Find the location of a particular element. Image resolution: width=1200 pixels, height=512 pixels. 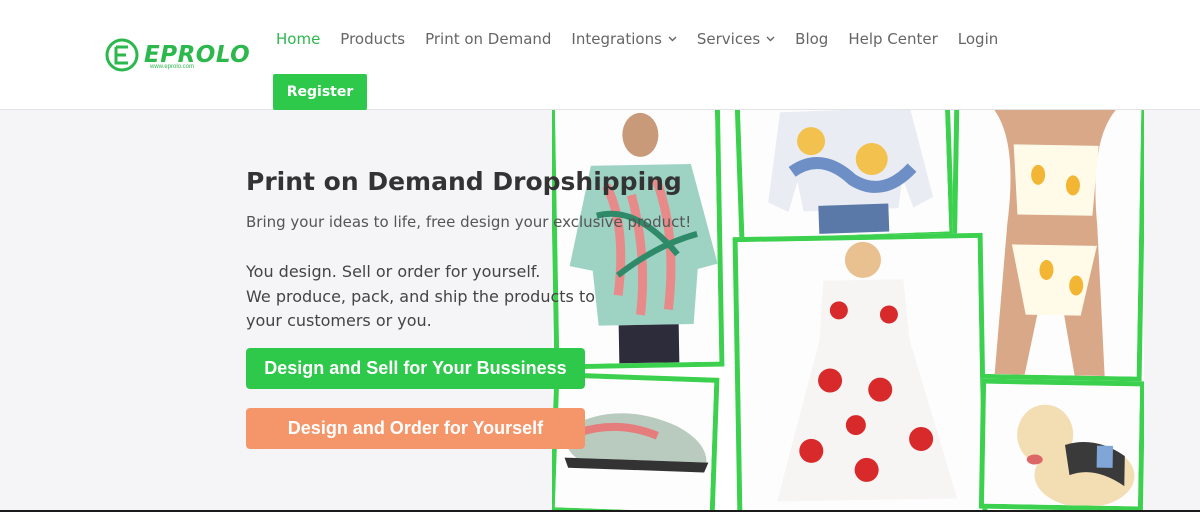

nav-print-on-demand-label: Print on Demand is located at coordinates (488, 39).